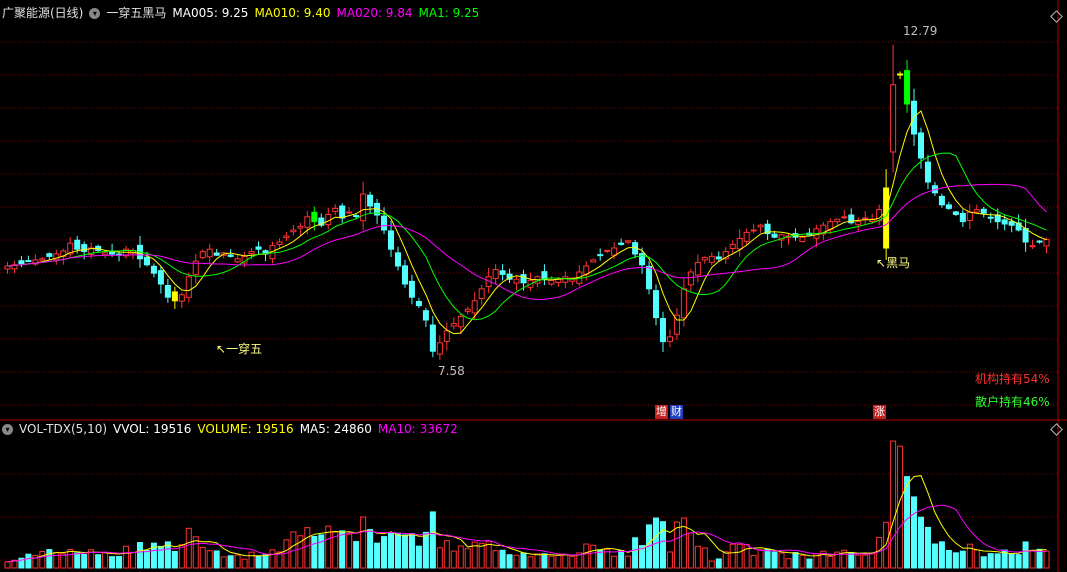  Describe the element at coordinates (136, 13) in the screenshot. I see `indicator-name: 一穿五黑马` at that location.